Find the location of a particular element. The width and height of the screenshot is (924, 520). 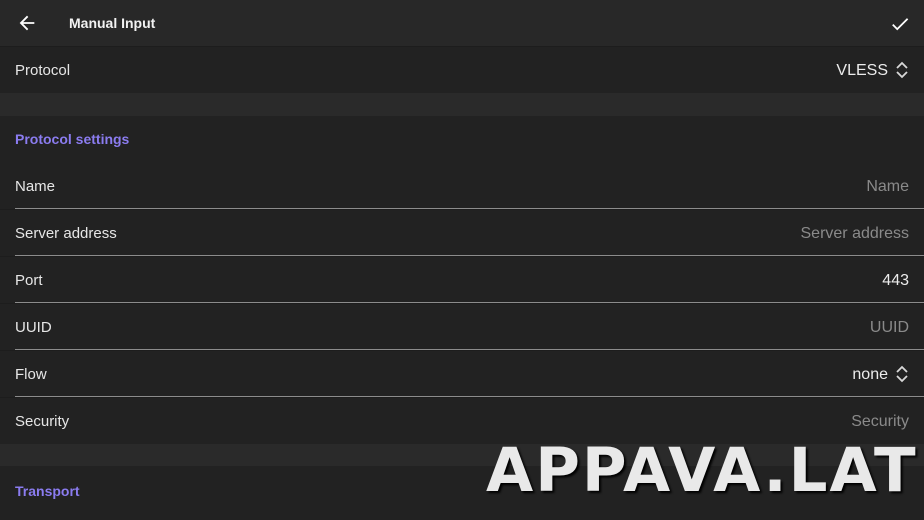

protocol-settings-header: Protocol settings is located at coordinates (462, 139).